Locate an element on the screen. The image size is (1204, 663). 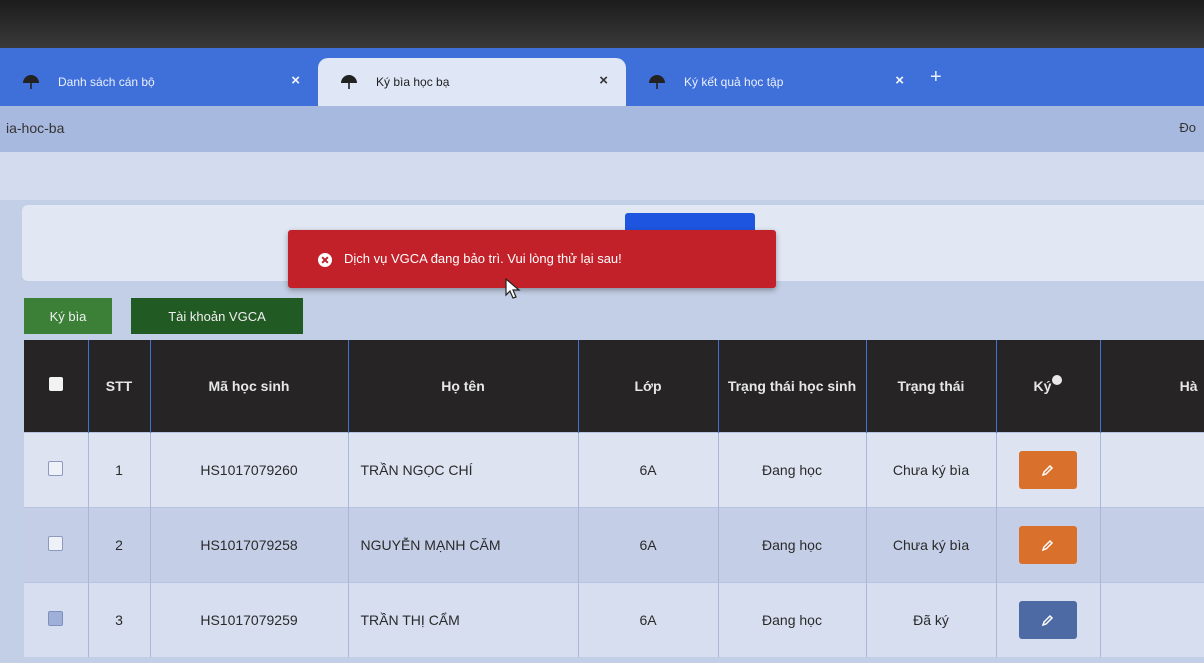
close-circle-icon is located at coordinates (325, 260).